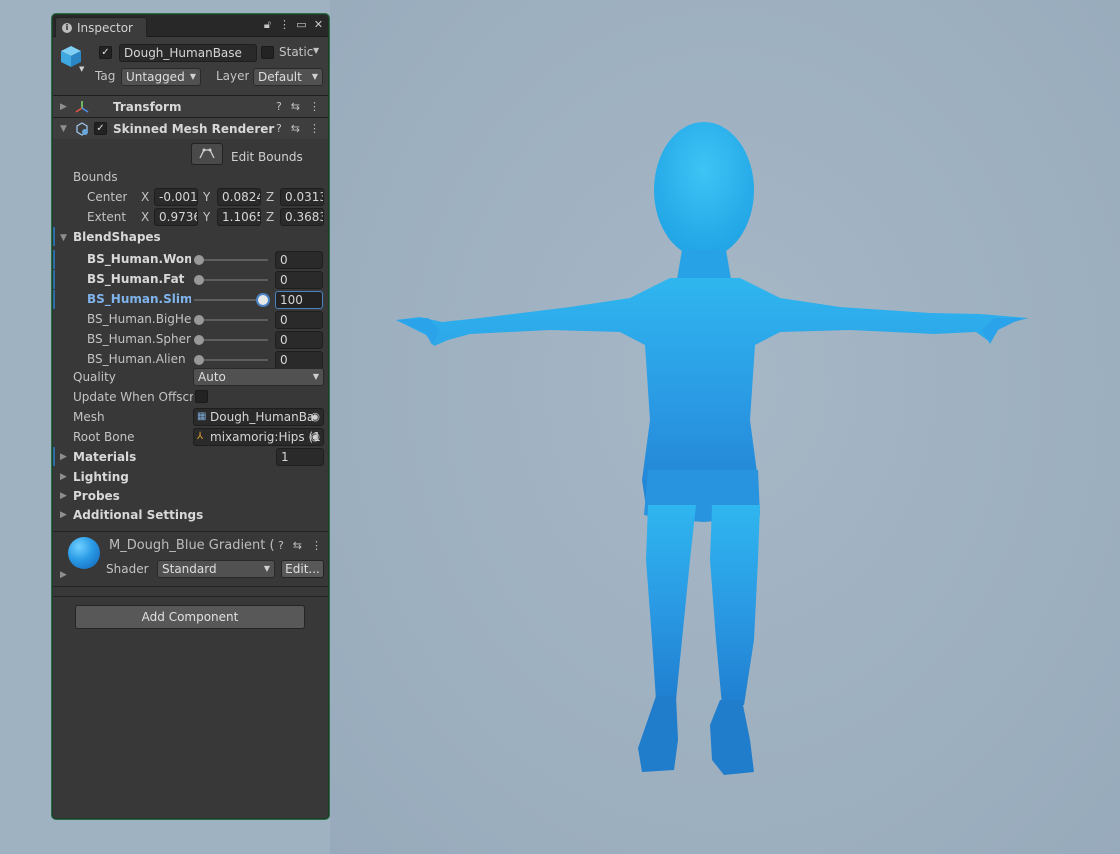 The width and height of the screenshot is (1120, 854). Describe the element at coordinates (139, 319) in the screenshot. I see `blendshape-name: BS_Human.BigHea` at that location.